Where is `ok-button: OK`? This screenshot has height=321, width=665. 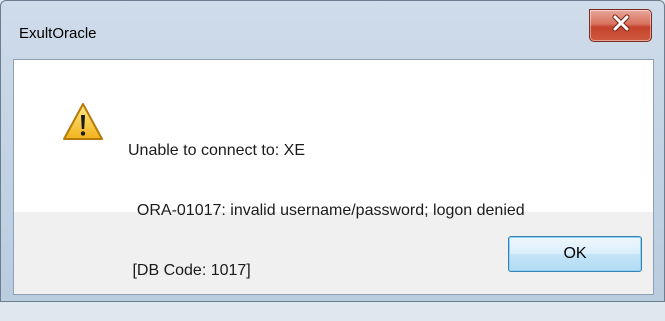 ok-button: OK is located at coordinates (575, 254).